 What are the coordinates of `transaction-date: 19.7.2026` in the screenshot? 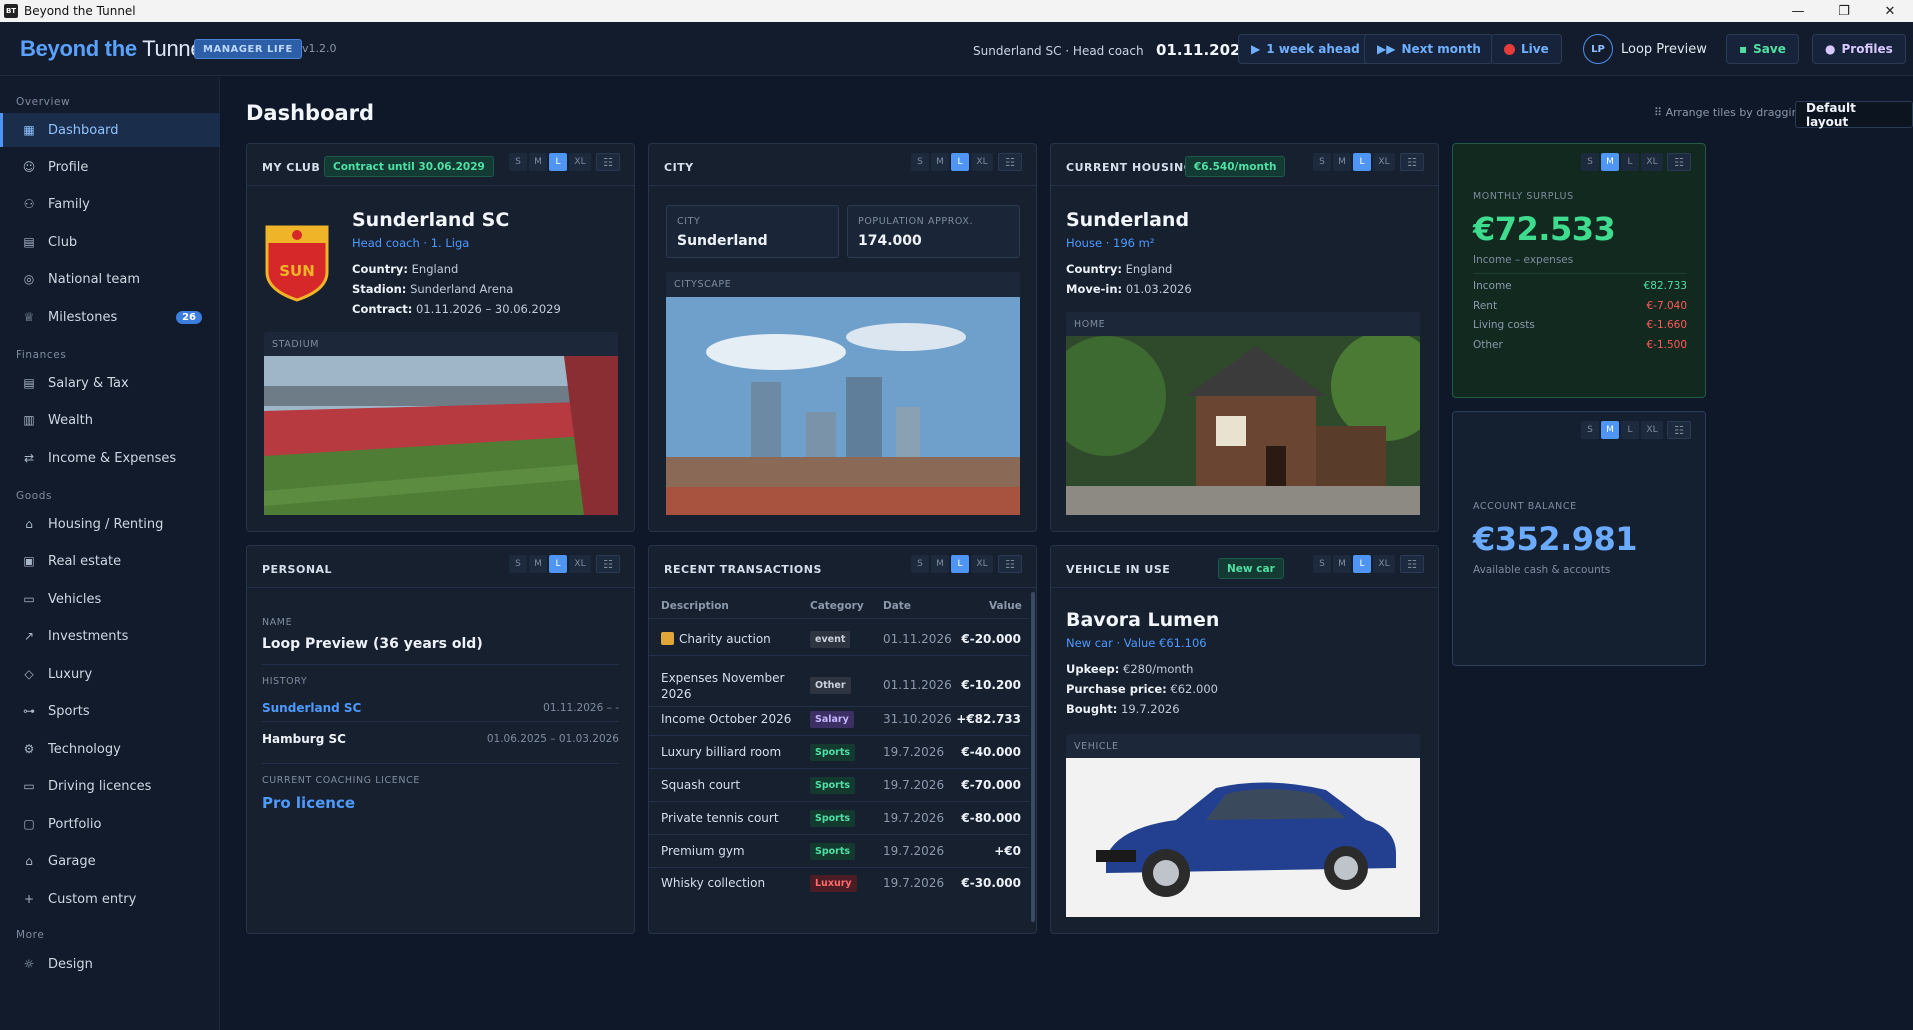 It's located at (914, 818).